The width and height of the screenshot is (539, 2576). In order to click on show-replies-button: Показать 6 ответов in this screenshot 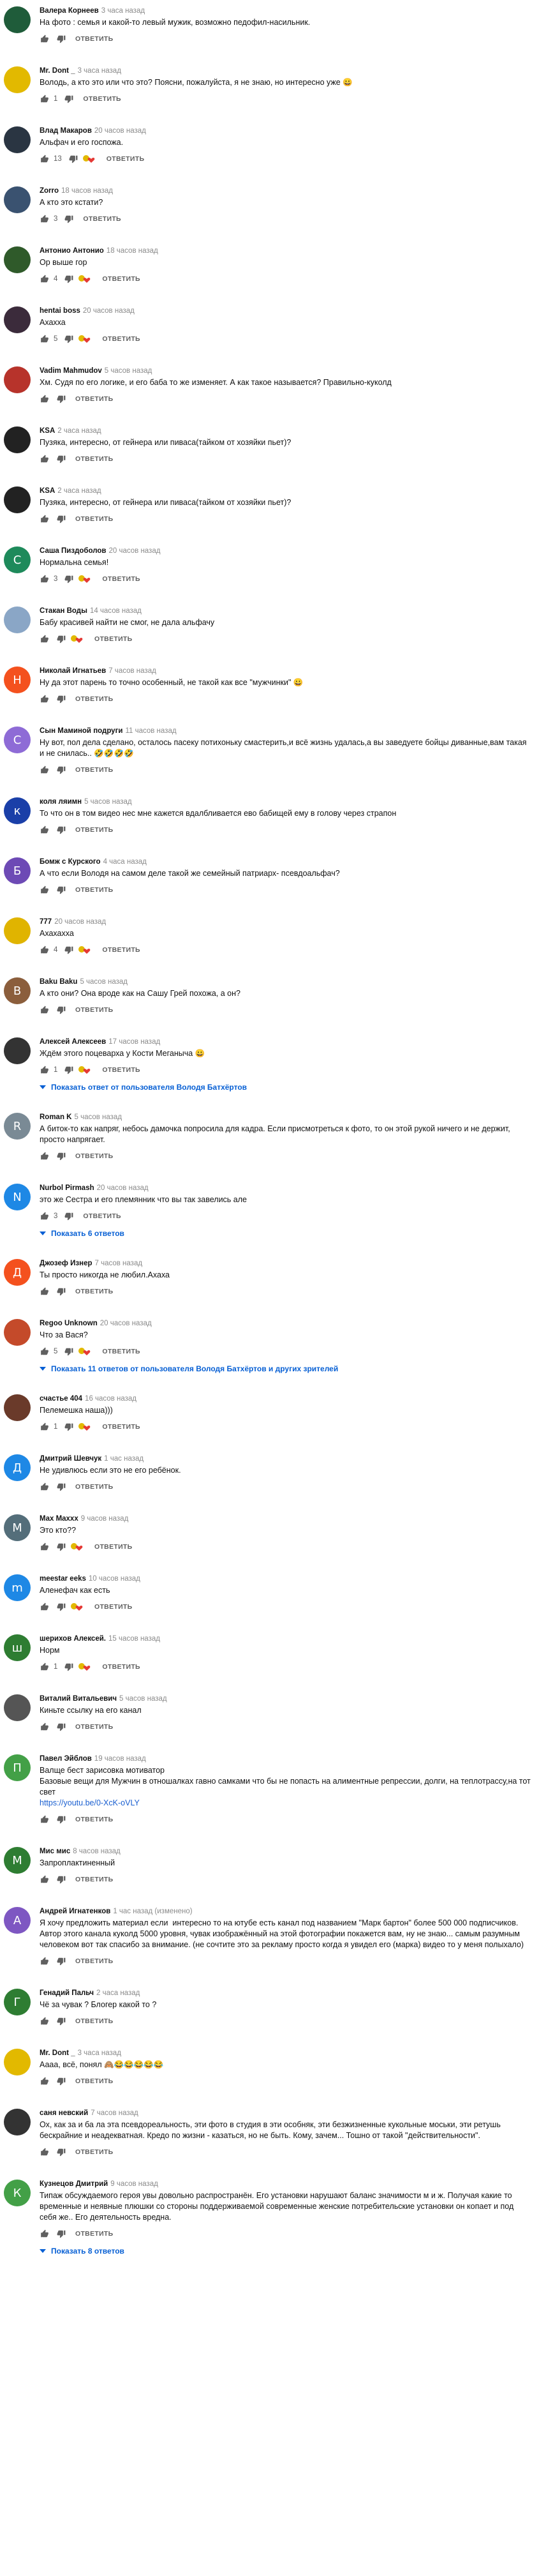, I will do `click(285, 1233)`.